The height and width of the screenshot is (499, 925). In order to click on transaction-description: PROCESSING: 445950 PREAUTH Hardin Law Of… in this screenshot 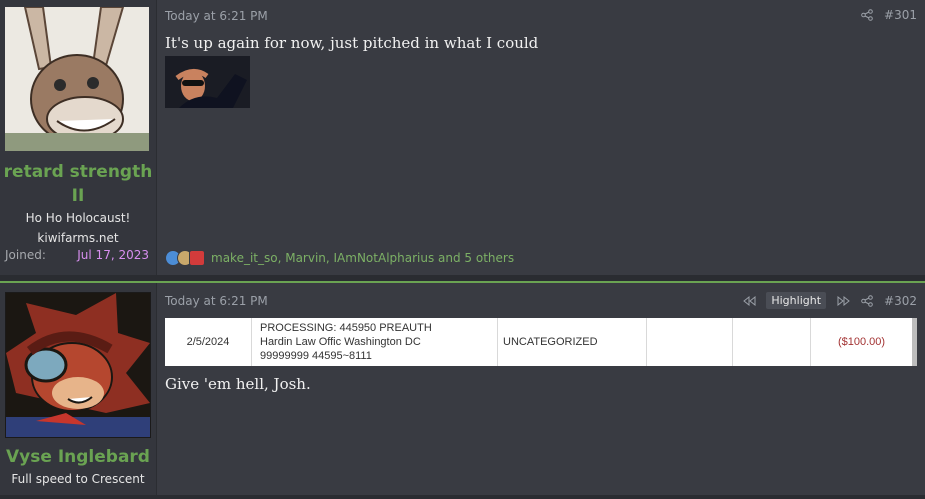, I will do `click(375, 342)`.